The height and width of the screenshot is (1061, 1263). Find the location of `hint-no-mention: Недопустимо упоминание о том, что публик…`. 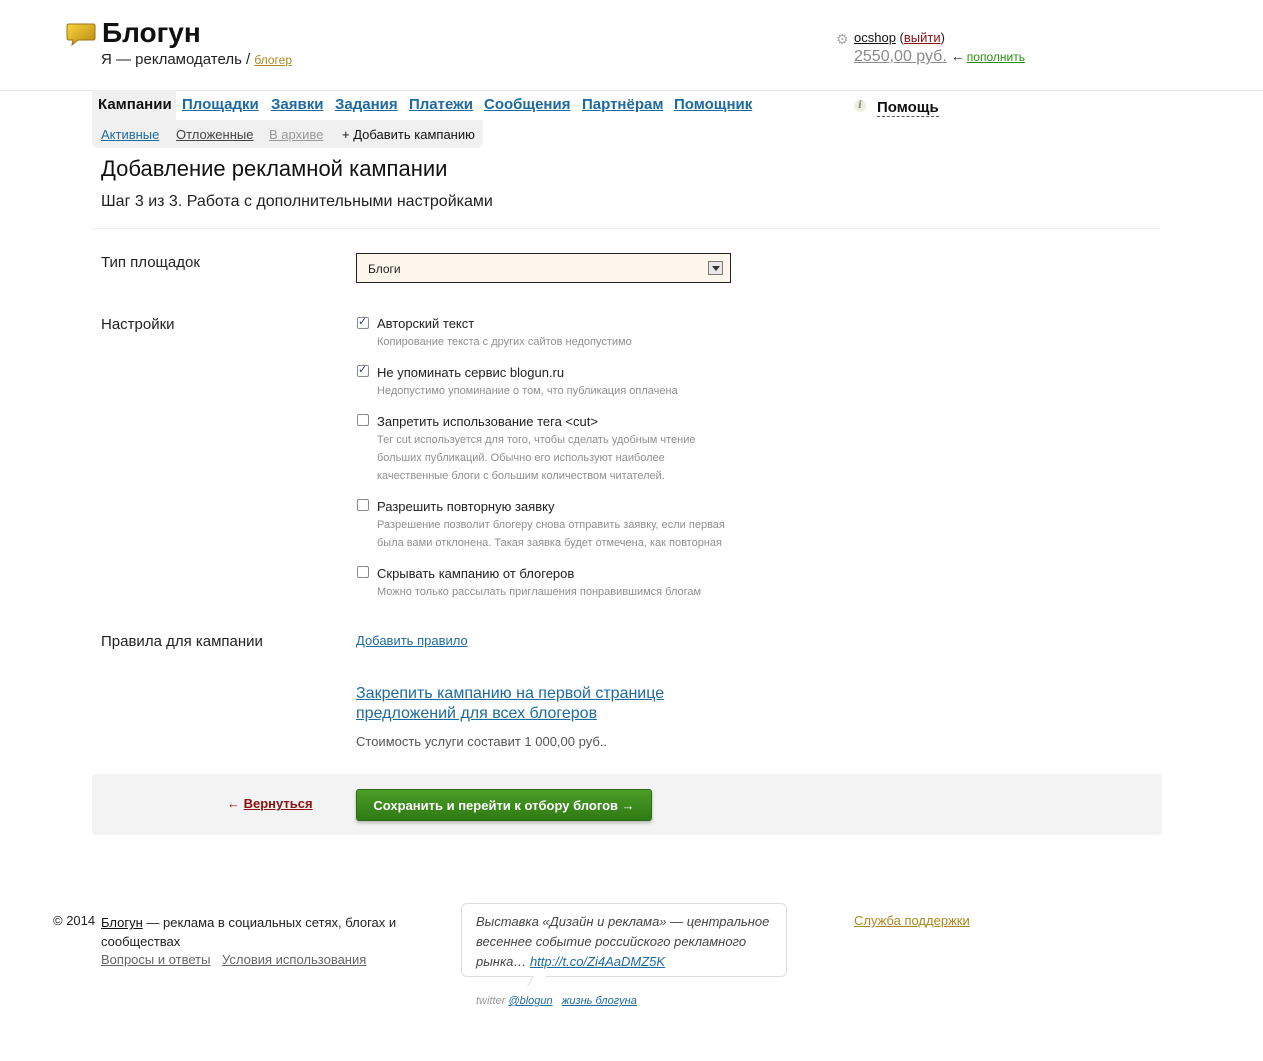

hint-no-mention: Недопустимо упоминание о том, что публик… is located at coordinates (527, 391).